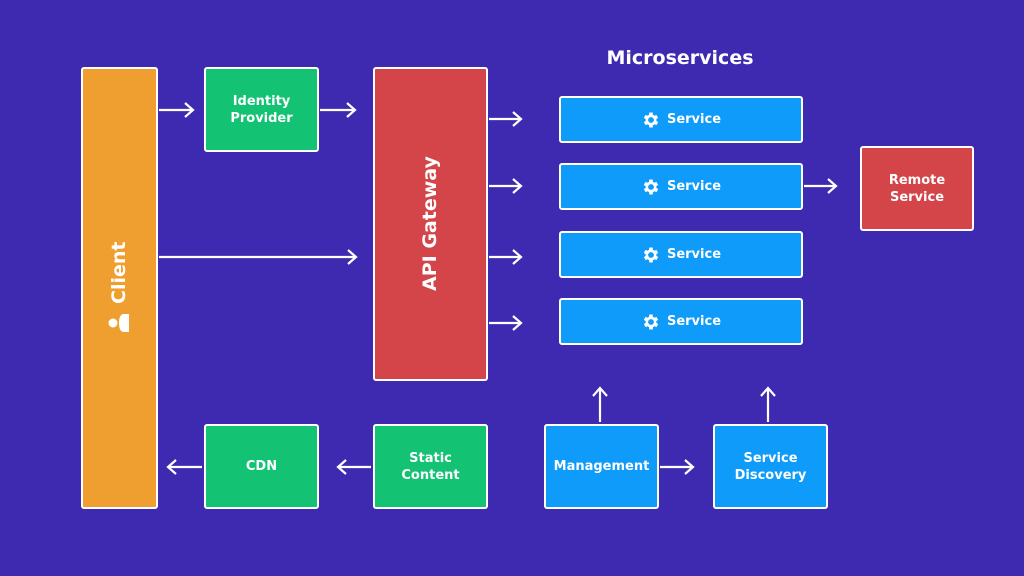  I want to click on service-discovery-node: Service Discovery, so click(770, 466).